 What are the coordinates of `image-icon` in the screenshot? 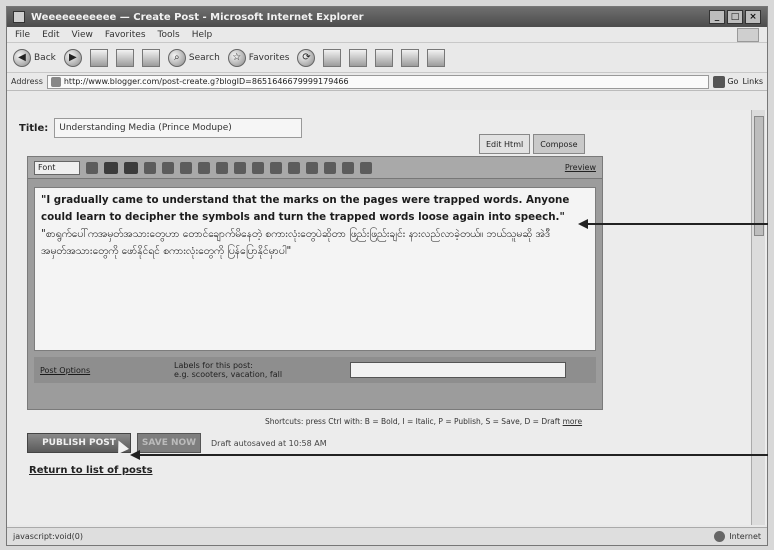 It's located at (330, 167).